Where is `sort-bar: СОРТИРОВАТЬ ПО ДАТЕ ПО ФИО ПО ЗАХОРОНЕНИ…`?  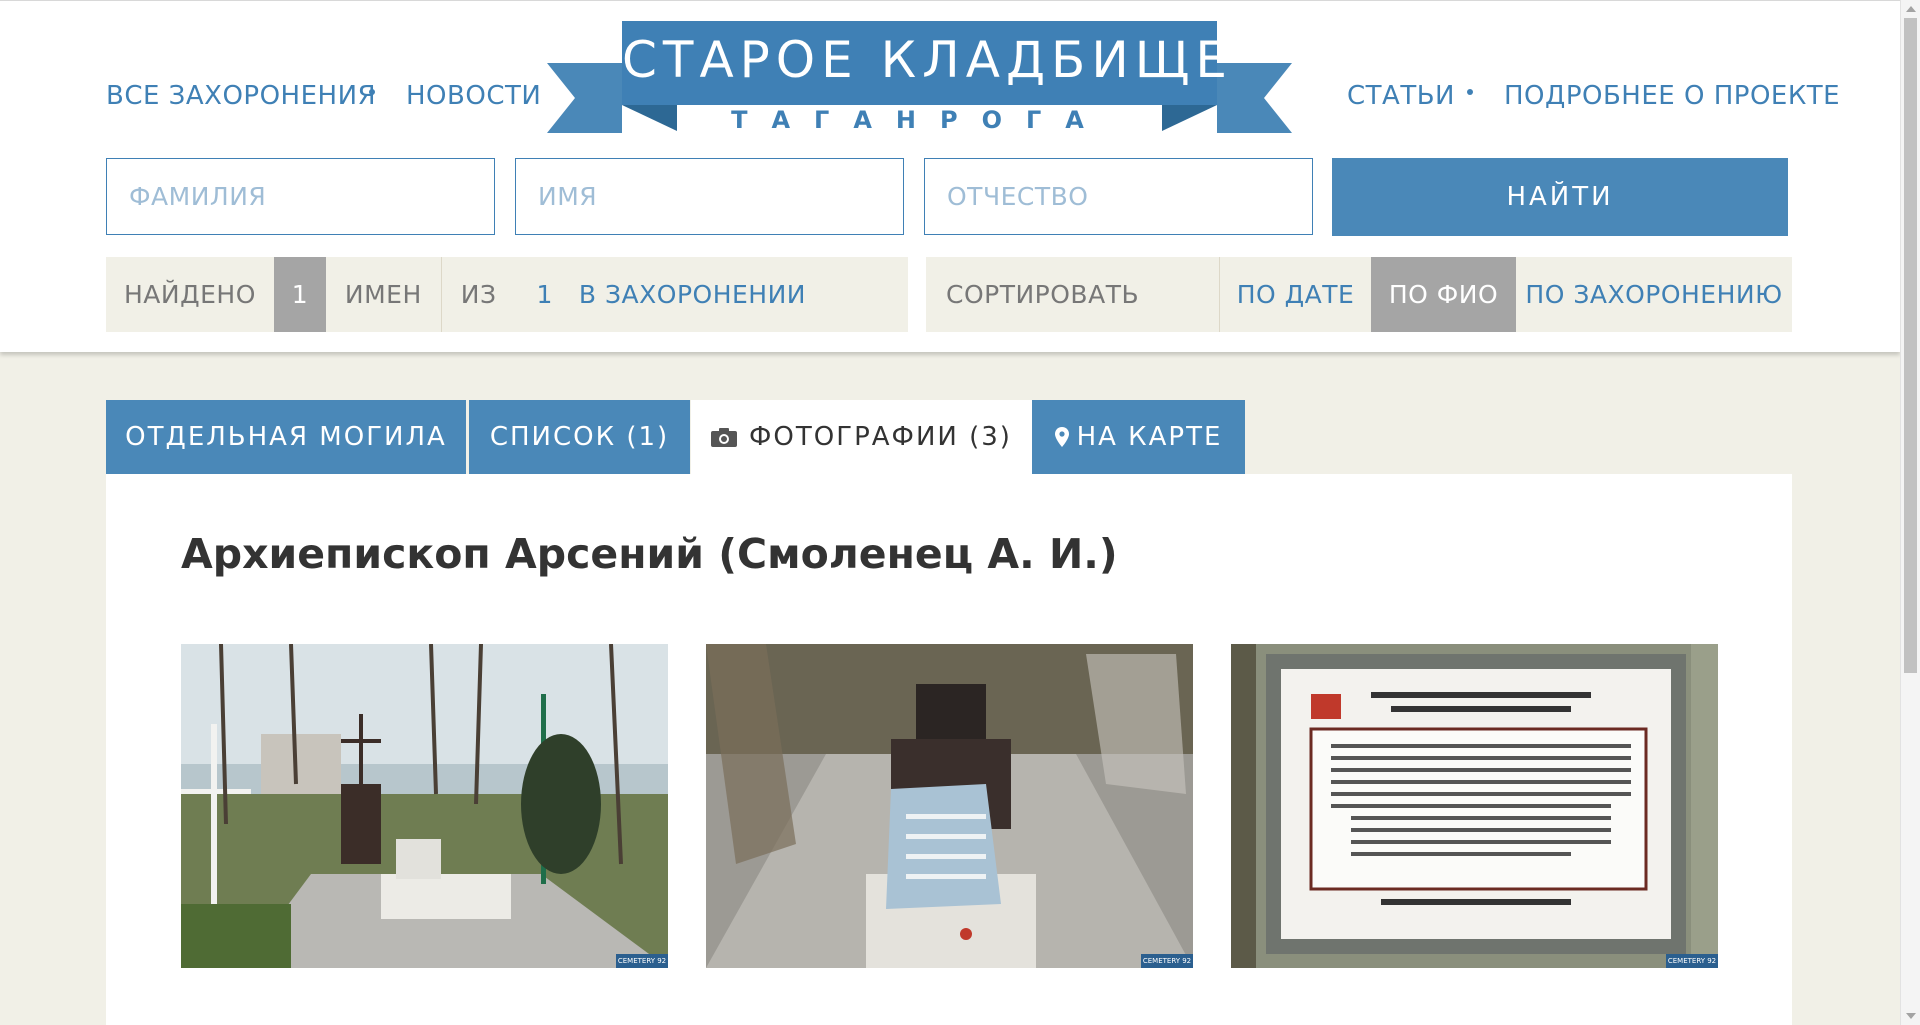 sort-bar: СОРТИРОВАТЬ ПО ДАТЕ ПО ФИО ПО ЗАХОРОНЕНИ… is located at coordinates (1359, 294).